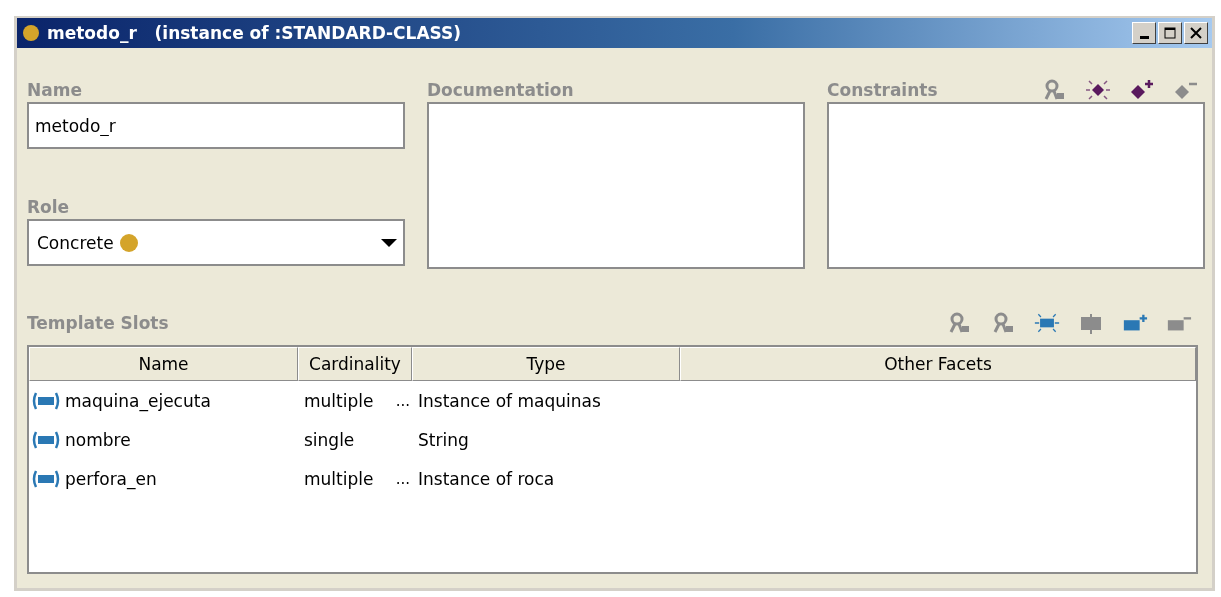 Image resolution: width=1221 pixels, height=597 pixels. What do you see at coordinates (616, 185) in the screenshot?
I see `documentation-field` at bounding box center [616, 185].